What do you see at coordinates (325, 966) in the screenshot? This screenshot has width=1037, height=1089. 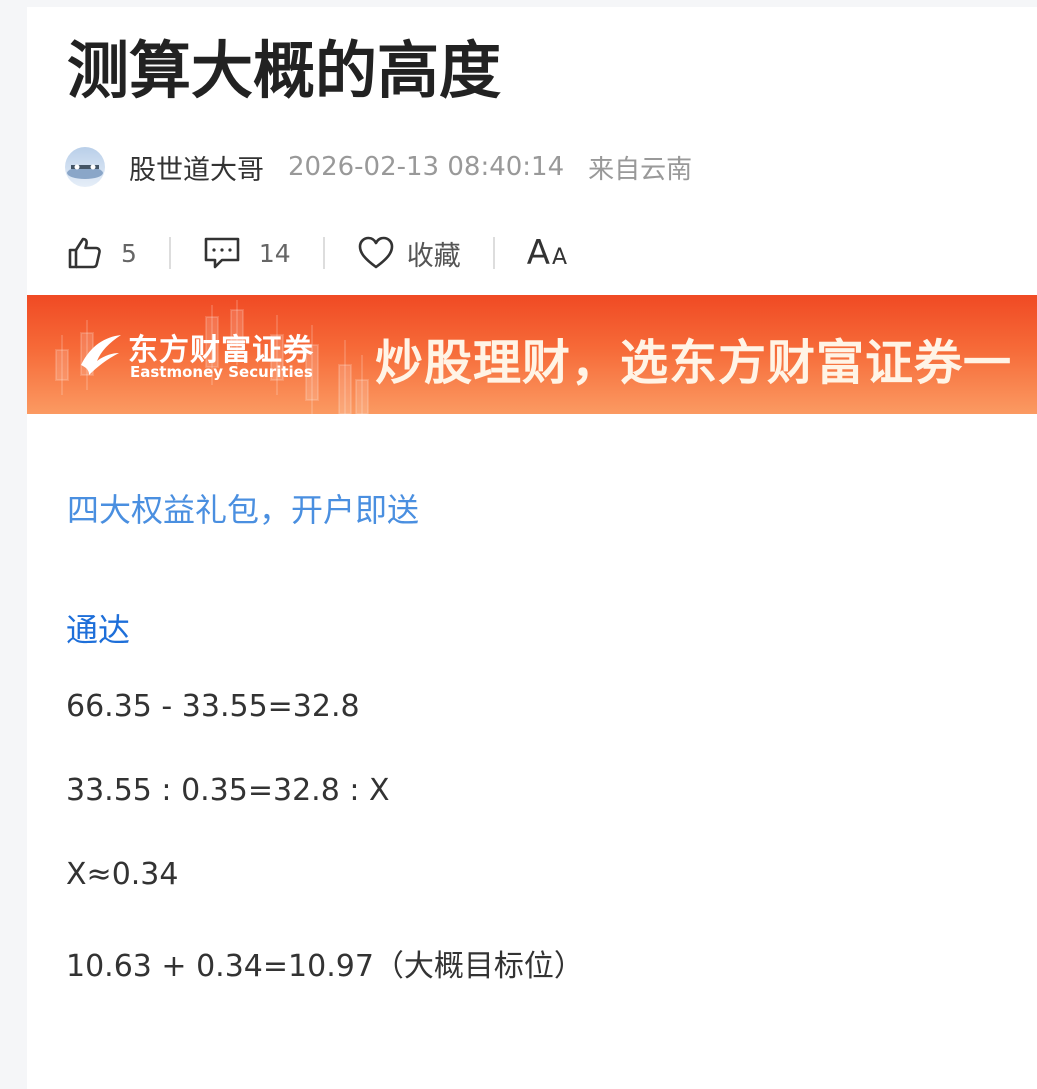 I see `calc-line: 10.63 + 0.34=10.97（大概目标位）` at bounding box center [325, 966].